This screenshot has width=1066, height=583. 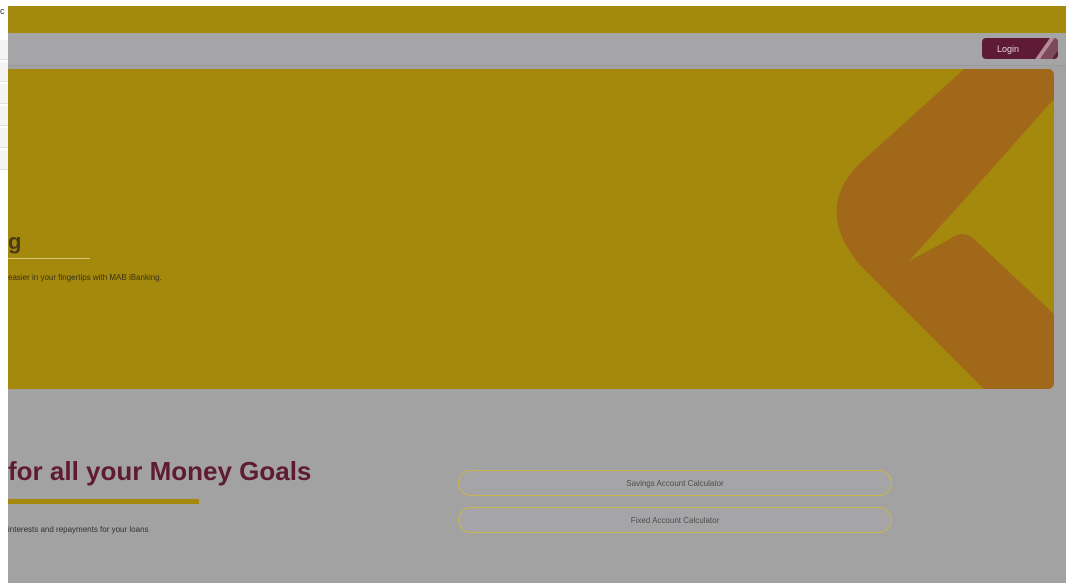 I want to click on background-text-fragment: c, so click(x=2, y=11).